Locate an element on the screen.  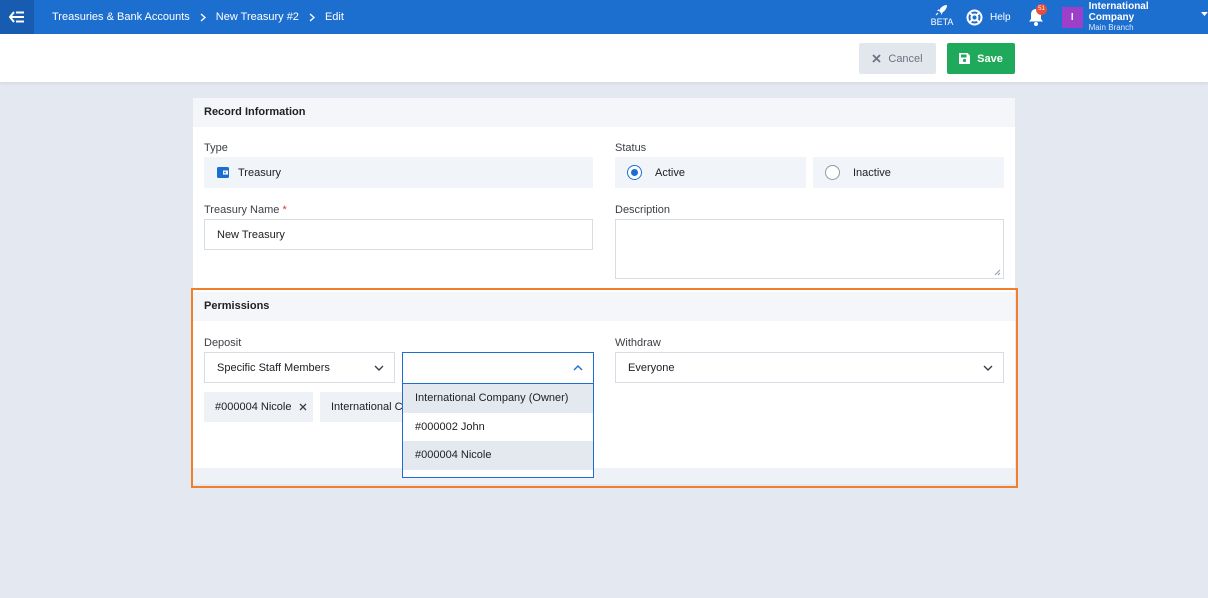
save-button: Save is located at coordinates (981, 58).